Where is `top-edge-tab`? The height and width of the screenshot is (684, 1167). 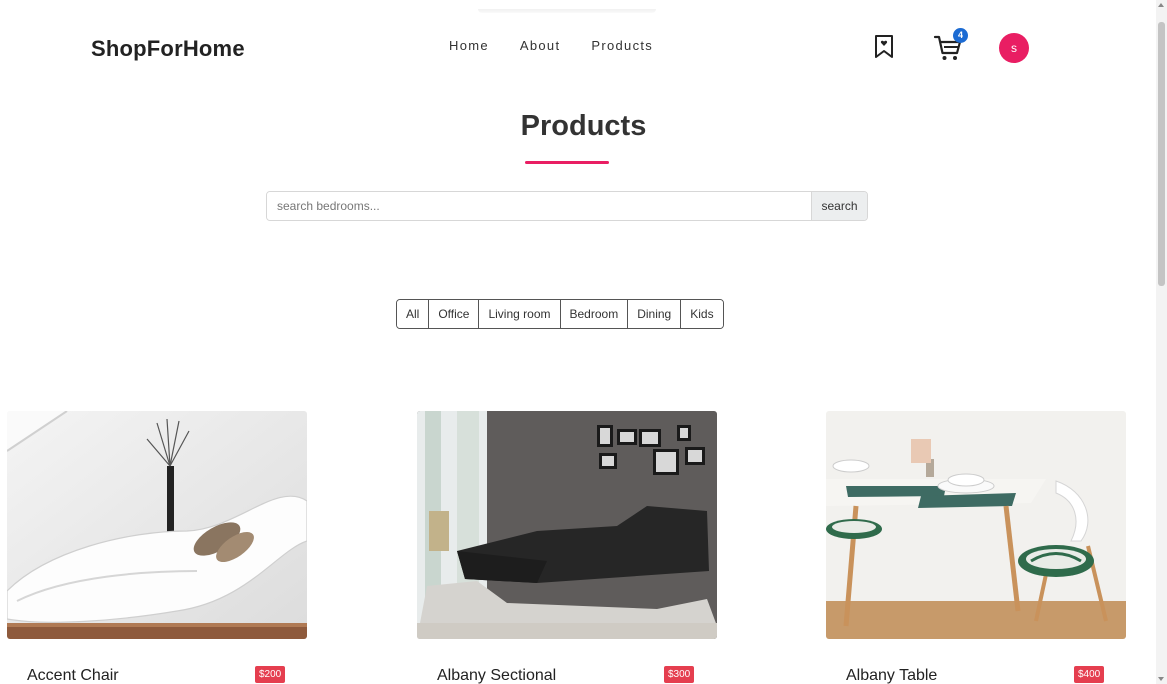
top-edge-tab is located at coordinates (567, 11).